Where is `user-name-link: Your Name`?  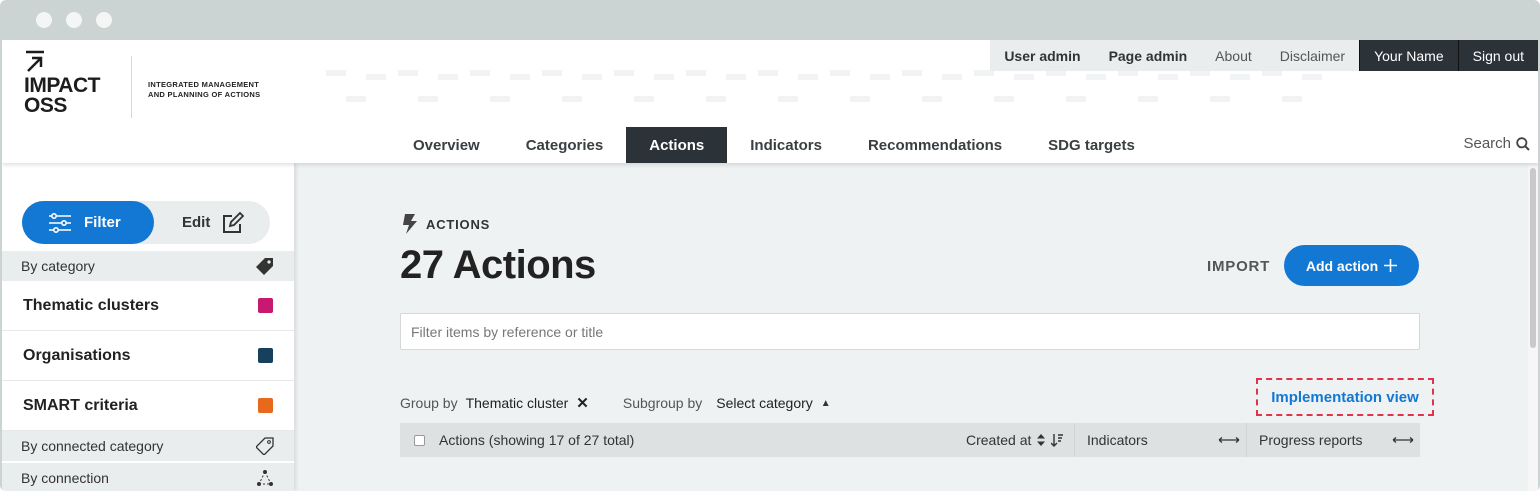 user-name-link: Your Name is located at coordinates (1408, 55).